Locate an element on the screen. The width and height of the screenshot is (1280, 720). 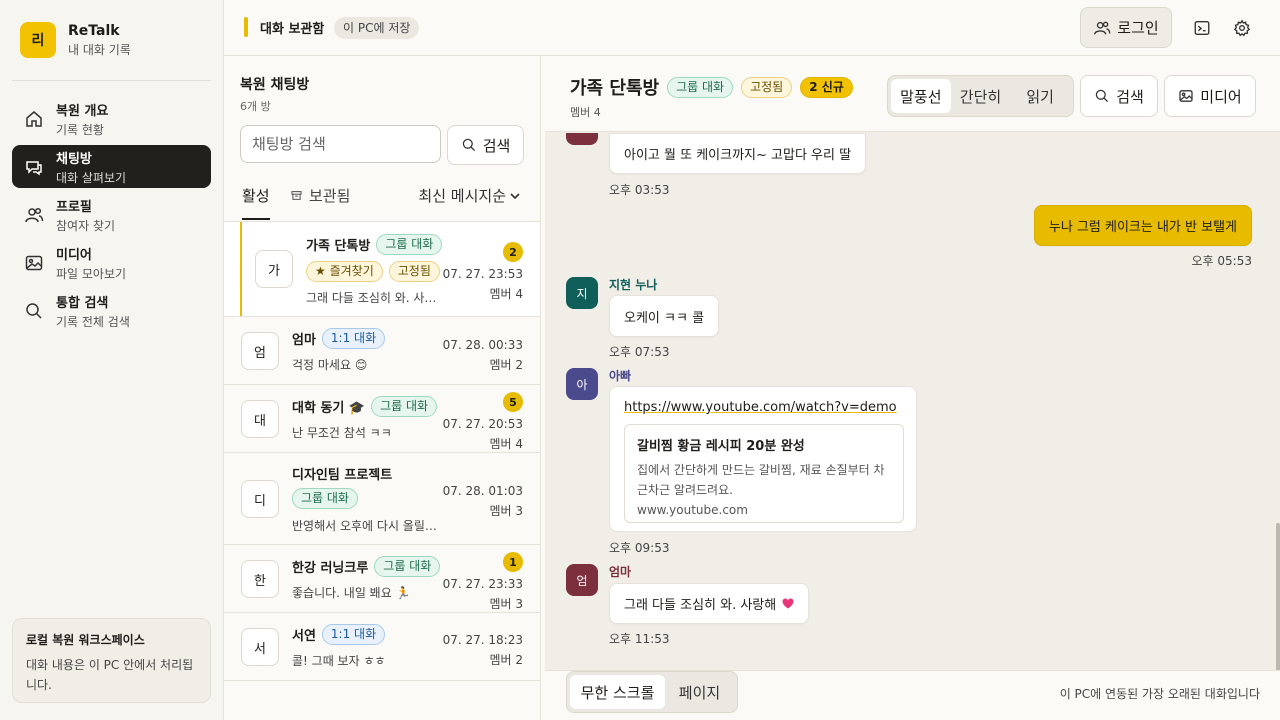
room-name: 서연 1:1 대화 is located at coordinates (339, 634).